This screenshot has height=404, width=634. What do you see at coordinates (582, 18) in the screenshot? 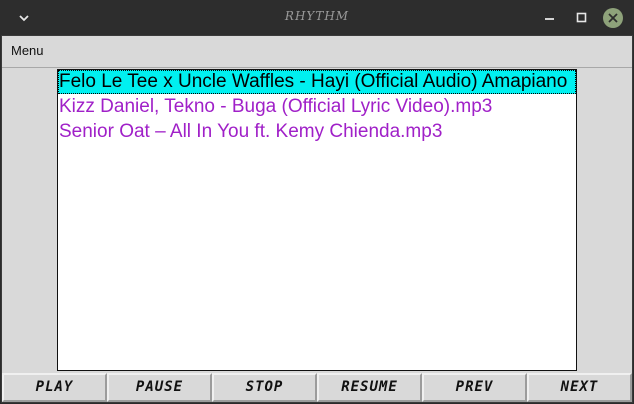
I see `maximize-icon` at bounding box center [582, 18].